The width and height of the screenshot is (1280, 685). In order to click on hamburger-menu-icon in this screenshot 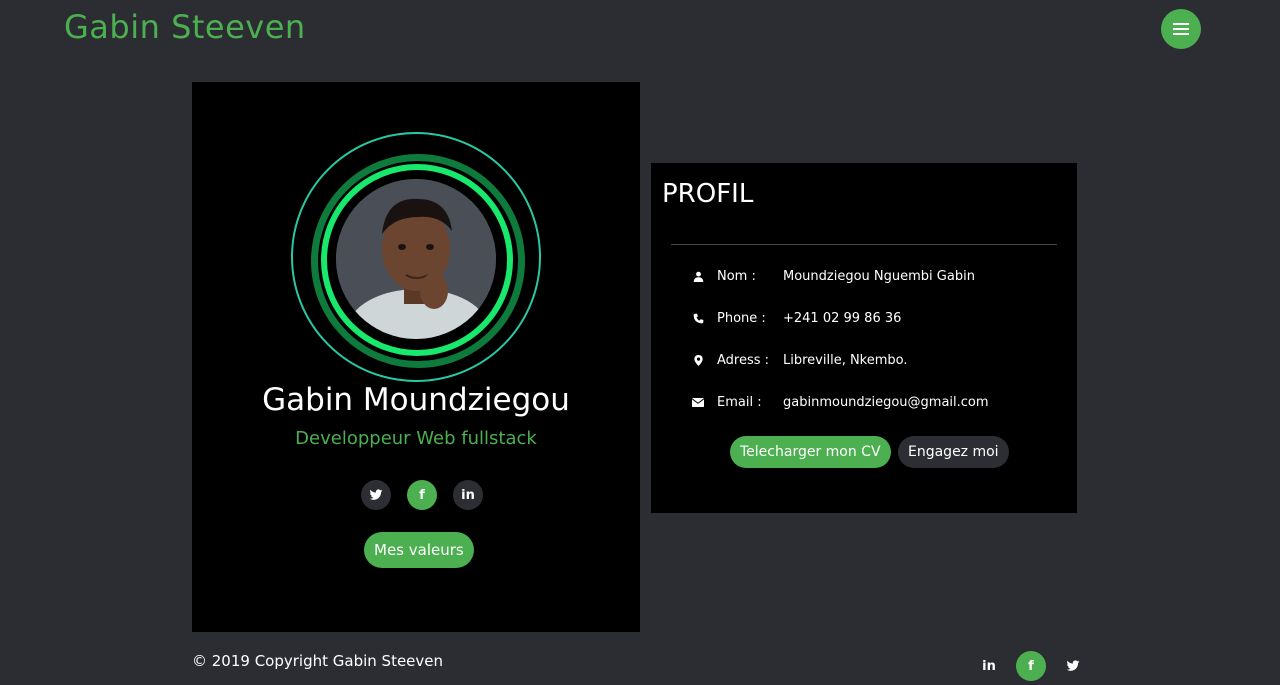, I will do `click(1181, 29)`.